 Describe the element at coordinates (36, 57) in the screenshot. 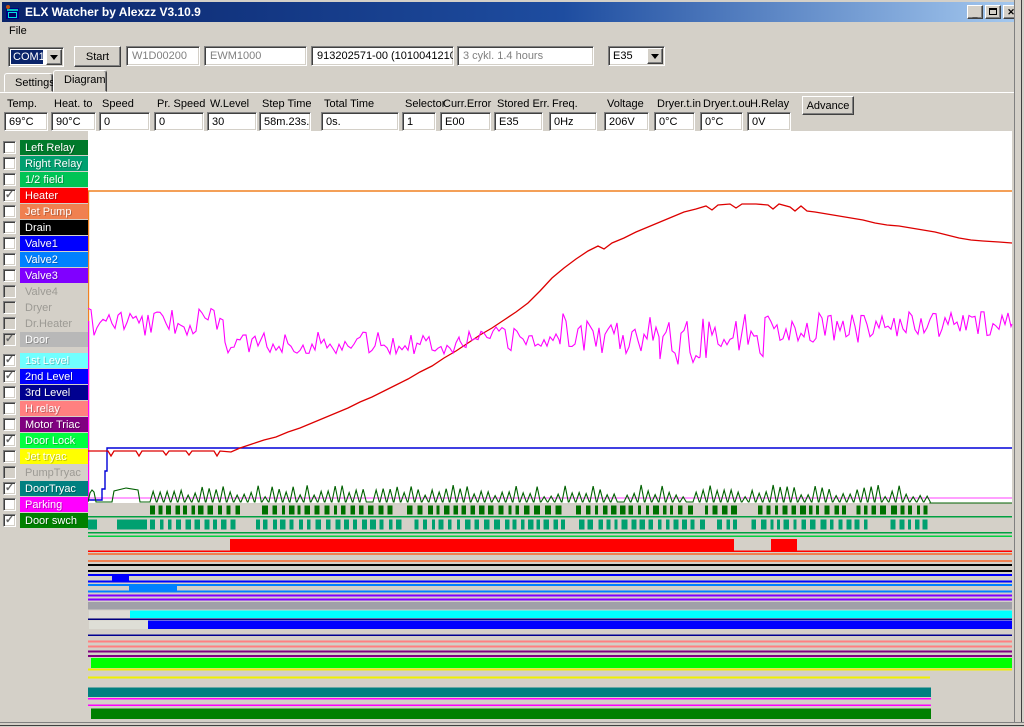

I see `com-port-select: COM1` at that location.